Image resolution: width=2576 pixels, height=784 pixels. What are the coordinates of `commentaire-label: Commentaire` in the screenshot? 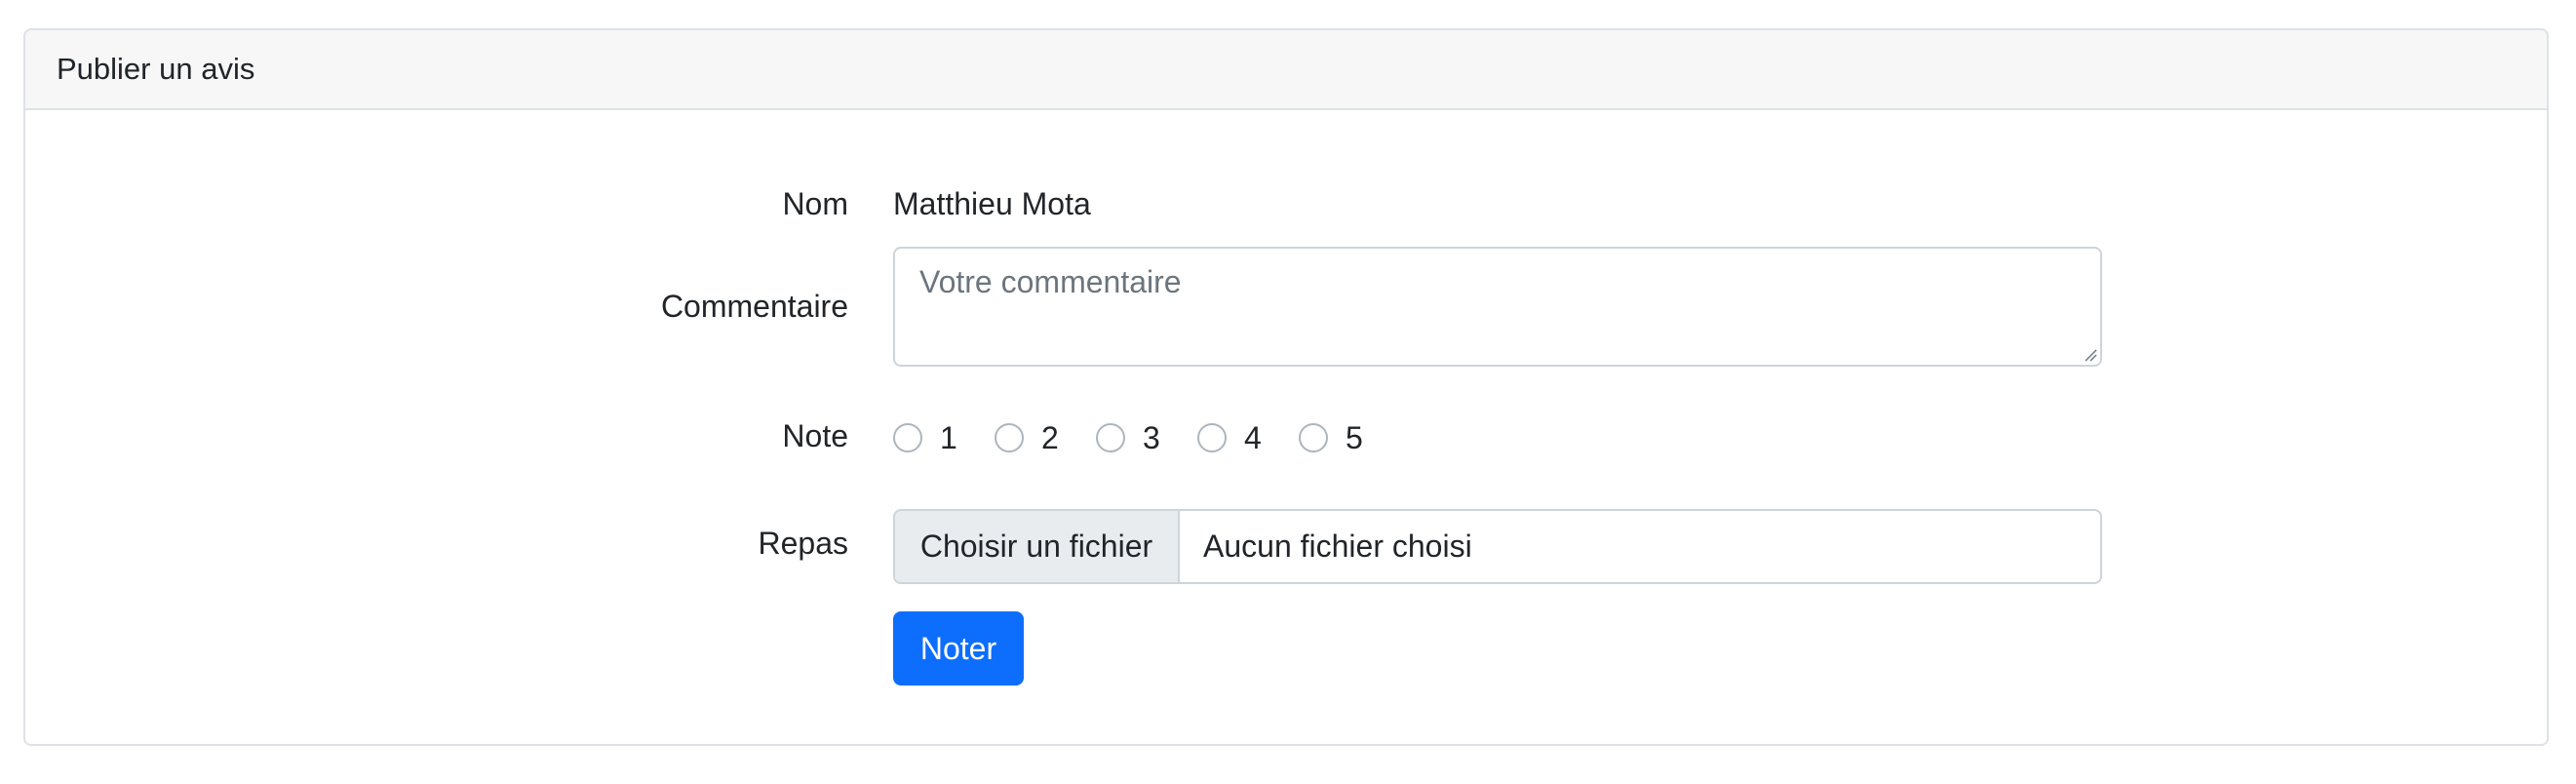 It's located at (754, 306).